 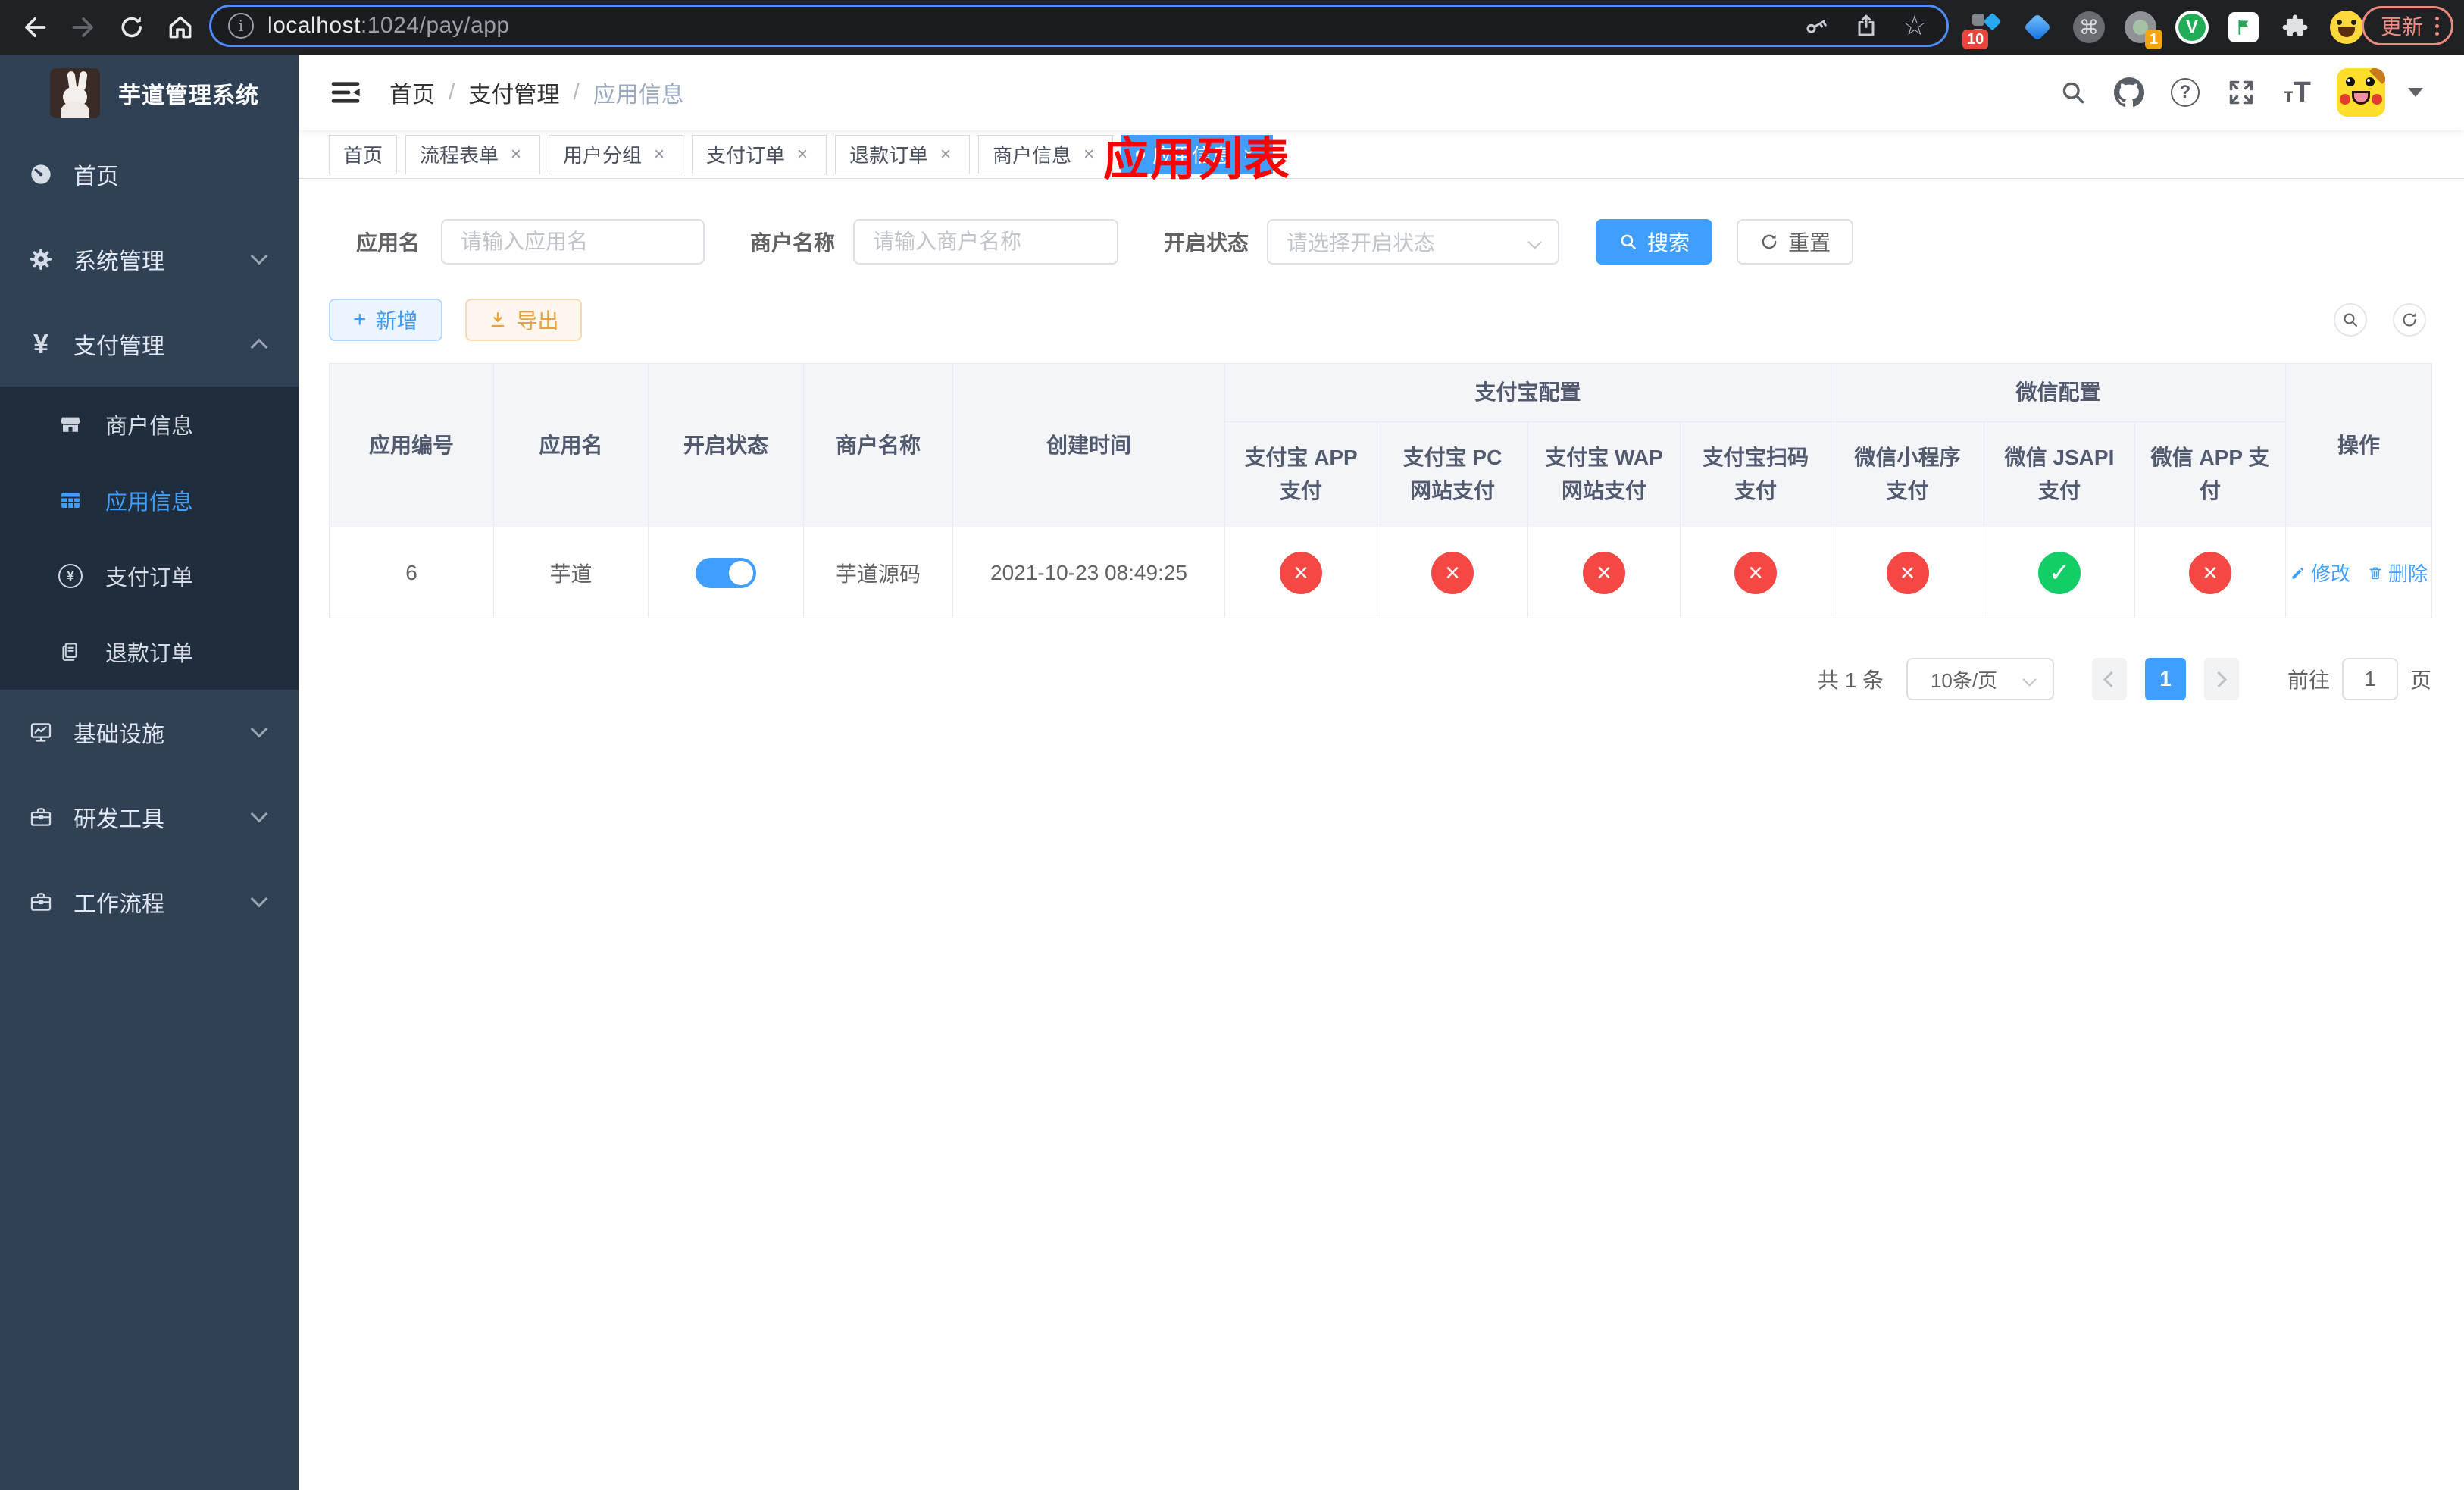 I want to click on pagination-total: 共 1 条, so click(x=1850, y=680).